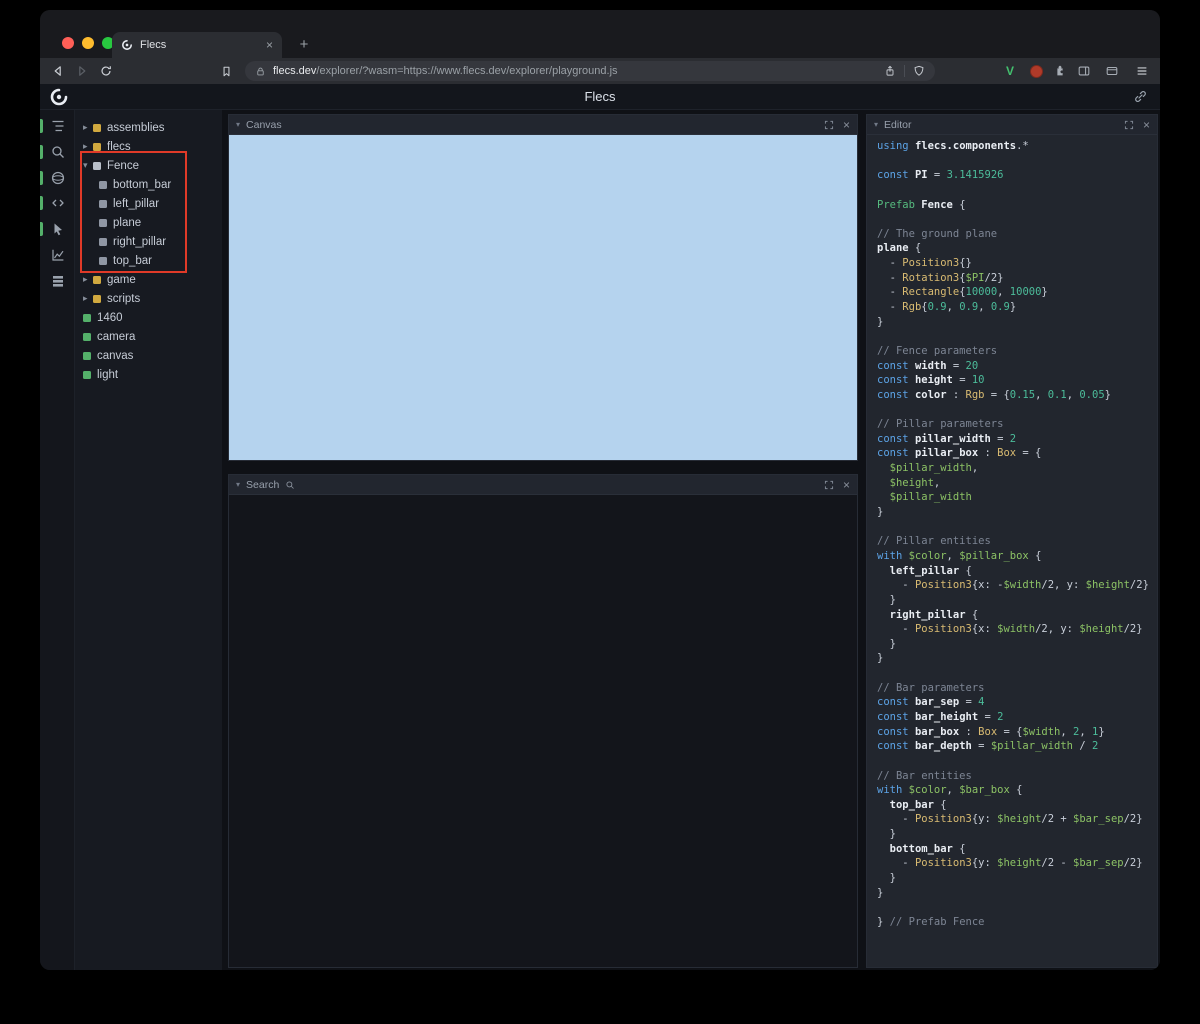 This screenshot has height=1024, width=1200. I want to click on canvas-panel-title: Canvas, so click(264, 124).